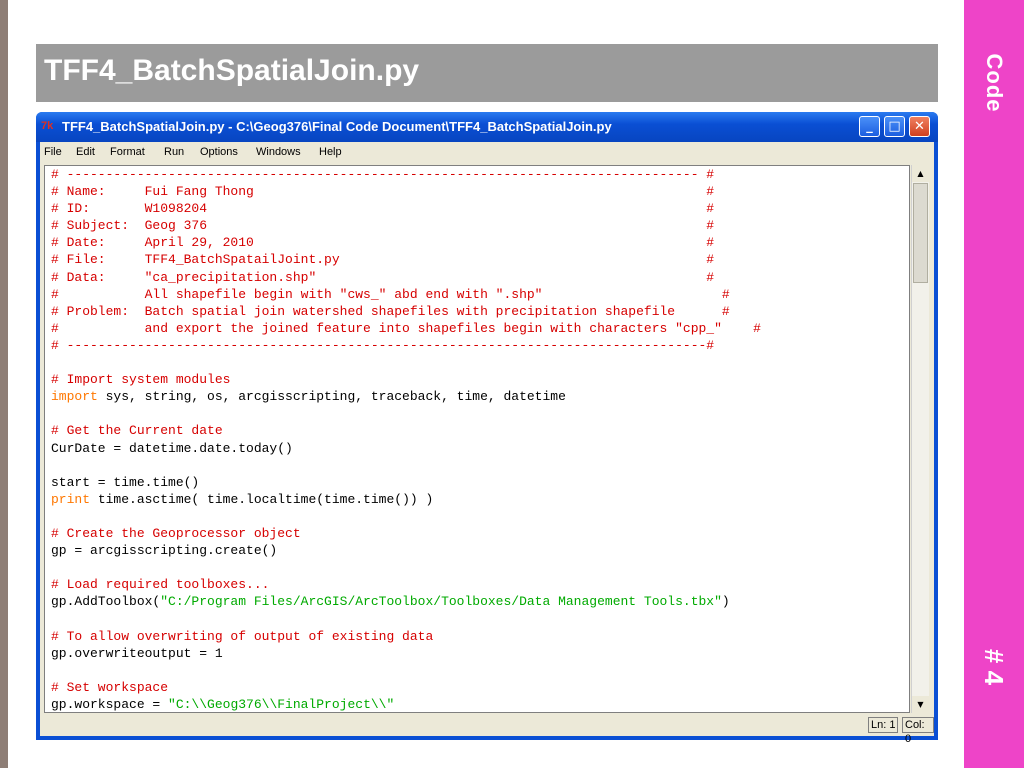  Describe the element at coordinates (176, 533) in the screenshot. I see `code-line: # Create the Geoprocessor object` at that location.